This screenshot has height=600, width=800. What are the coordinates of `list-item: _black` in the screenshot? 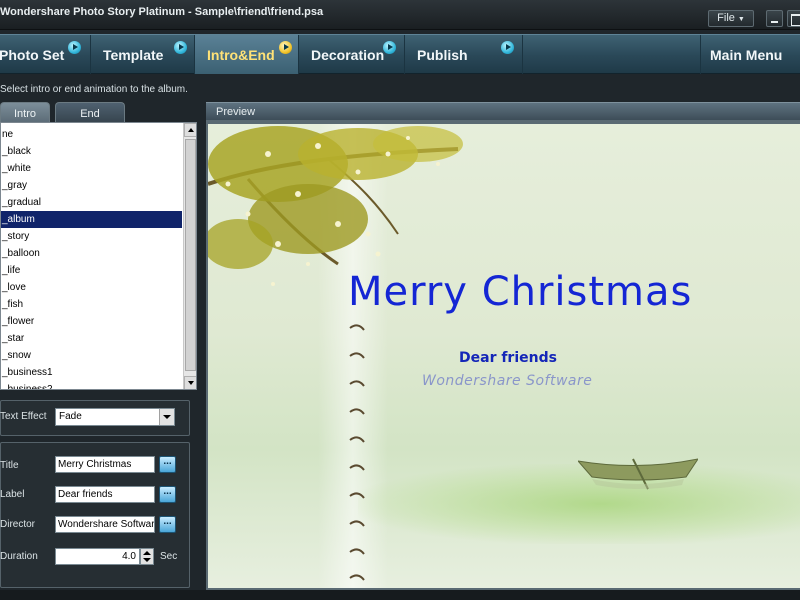 It's located at (91, 151).